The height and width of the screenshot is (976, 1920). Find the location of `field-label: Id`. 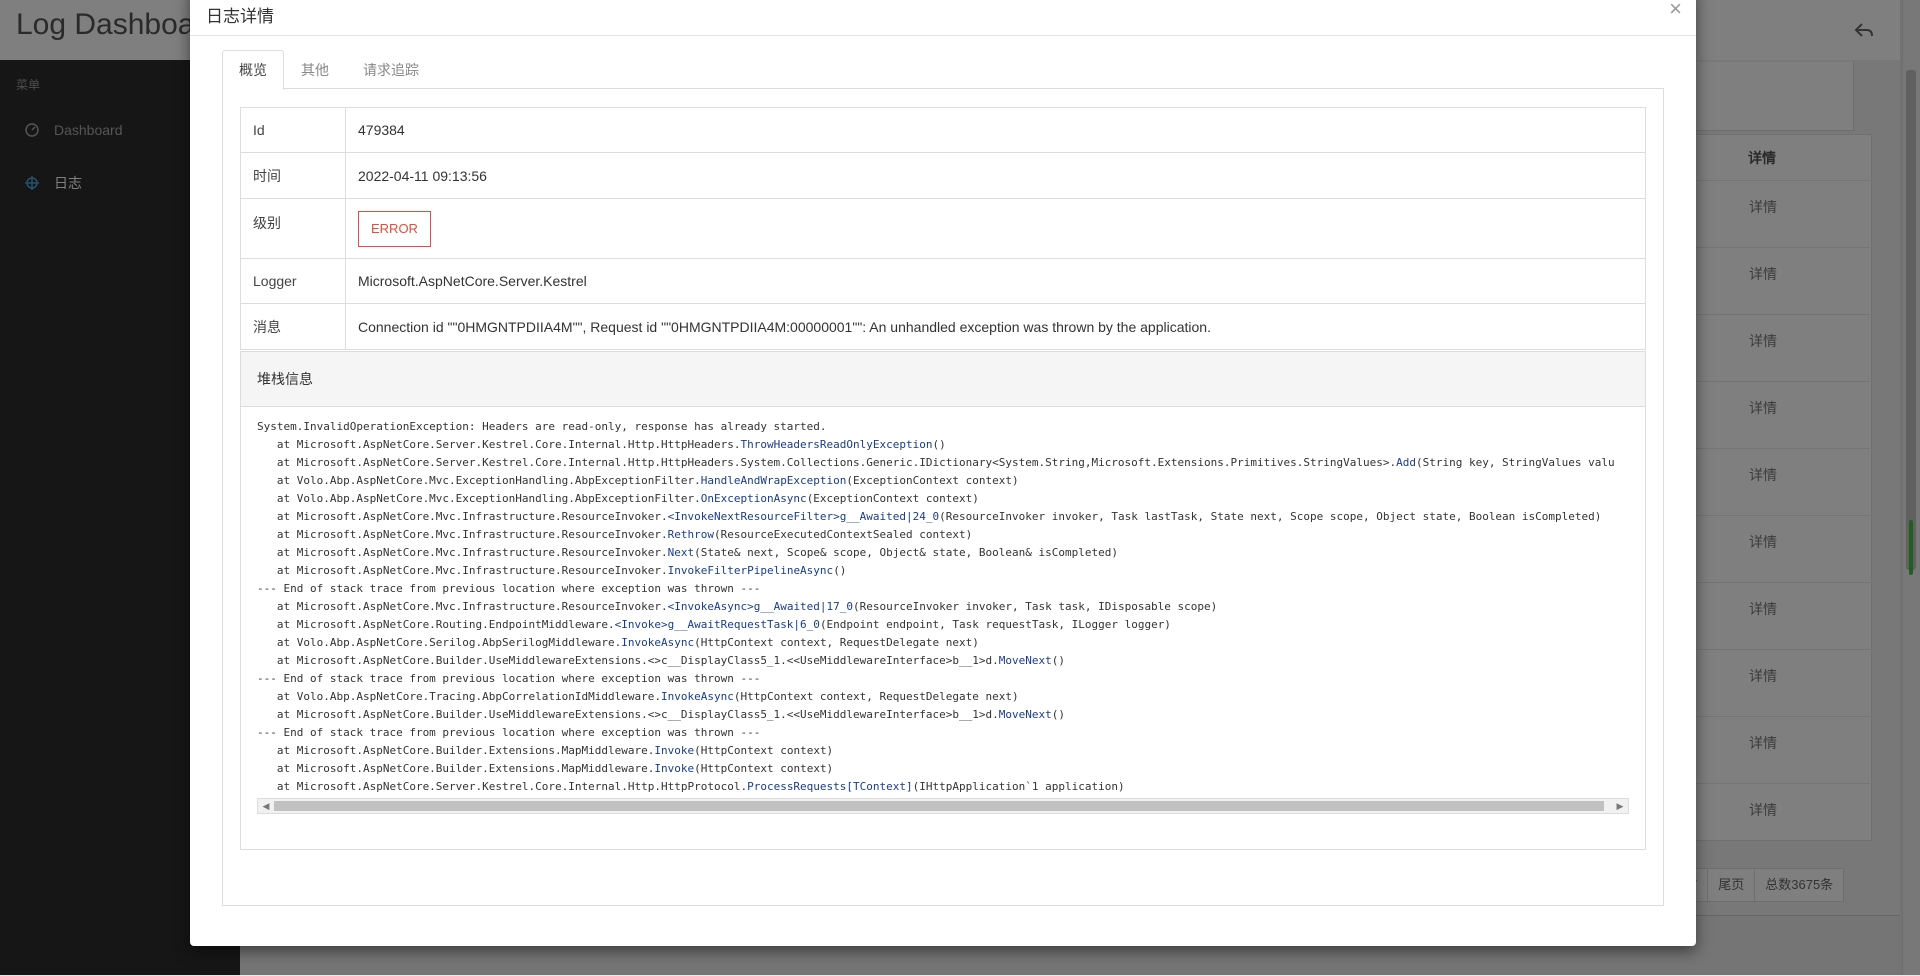

field-label: Id is located at coordinates (293, 130).